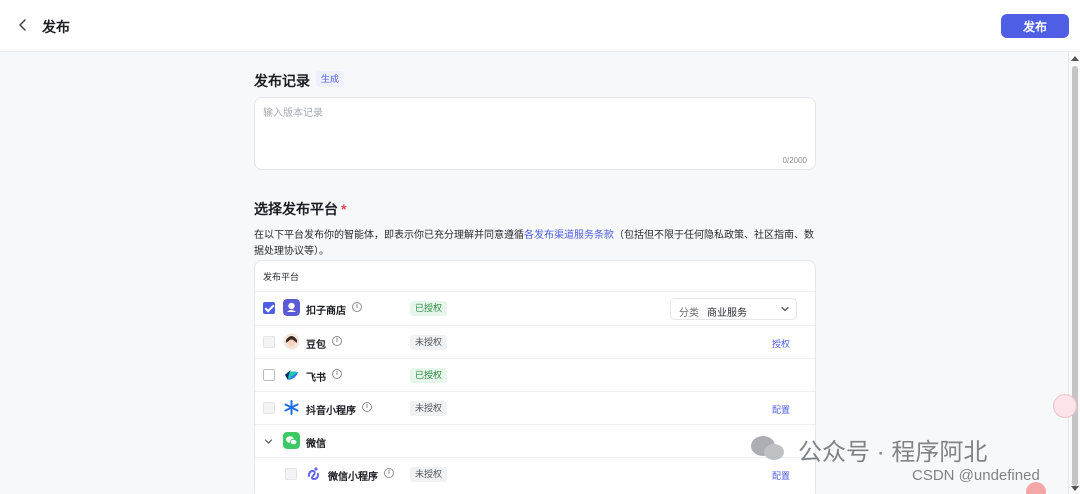  I want to click on release-notes-box: 0/2000, so click(535, 133).